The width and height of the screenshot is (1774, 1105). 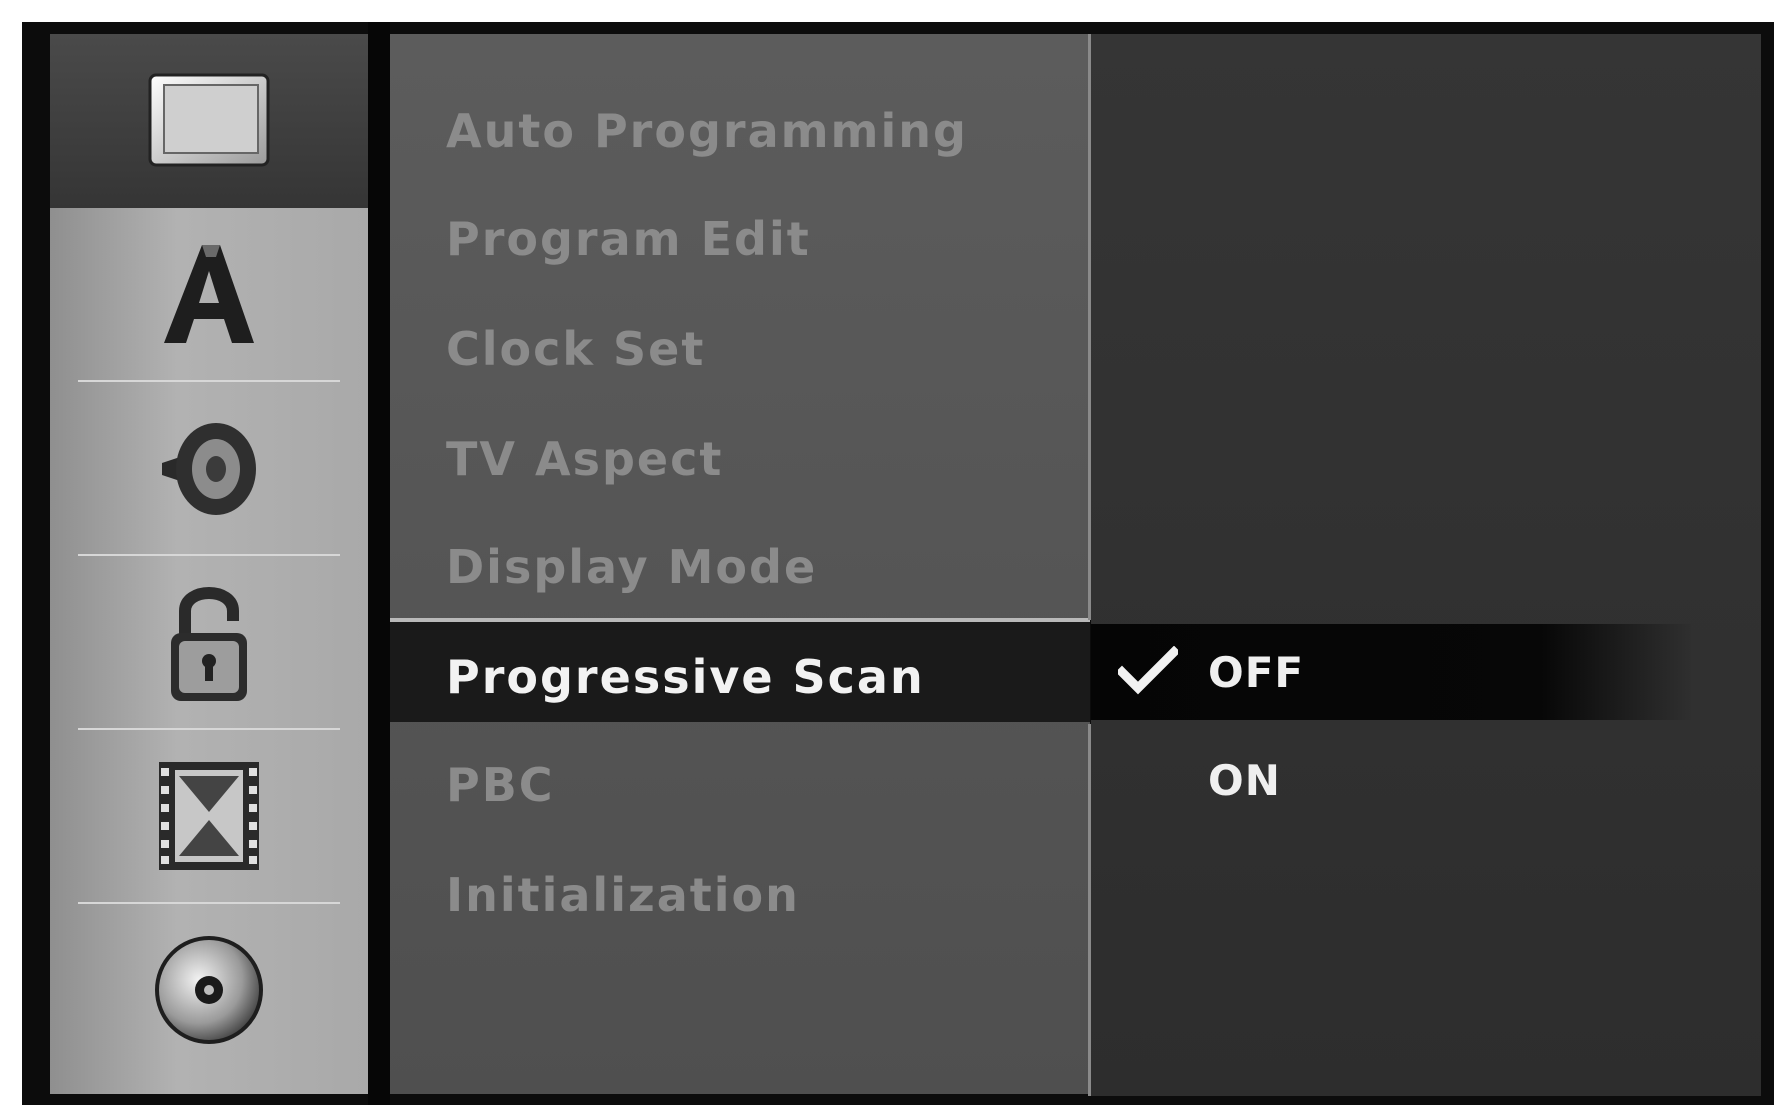 I want to click on disc-icon, so click(x=209, y=990).